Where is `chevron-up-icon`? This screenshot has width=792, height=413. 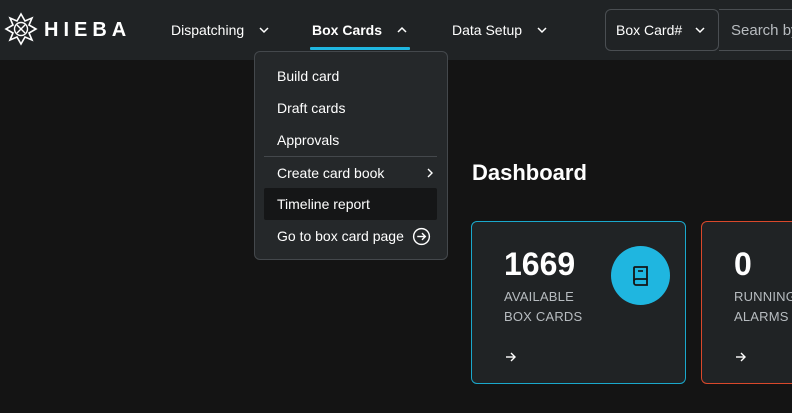 chevron-up-icon is located at coordinates (402, 29).